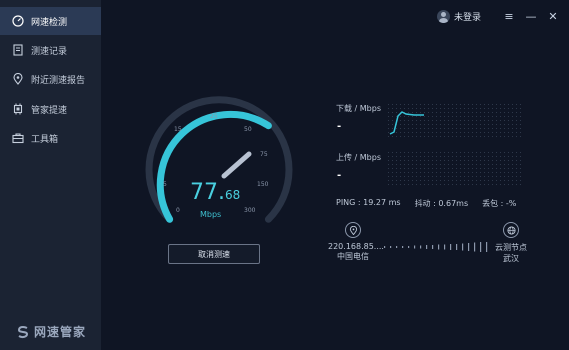  Describe the element at coordinates (511, 247) in the screenshot. I see `remote-node-label: 云测节点` at that location.